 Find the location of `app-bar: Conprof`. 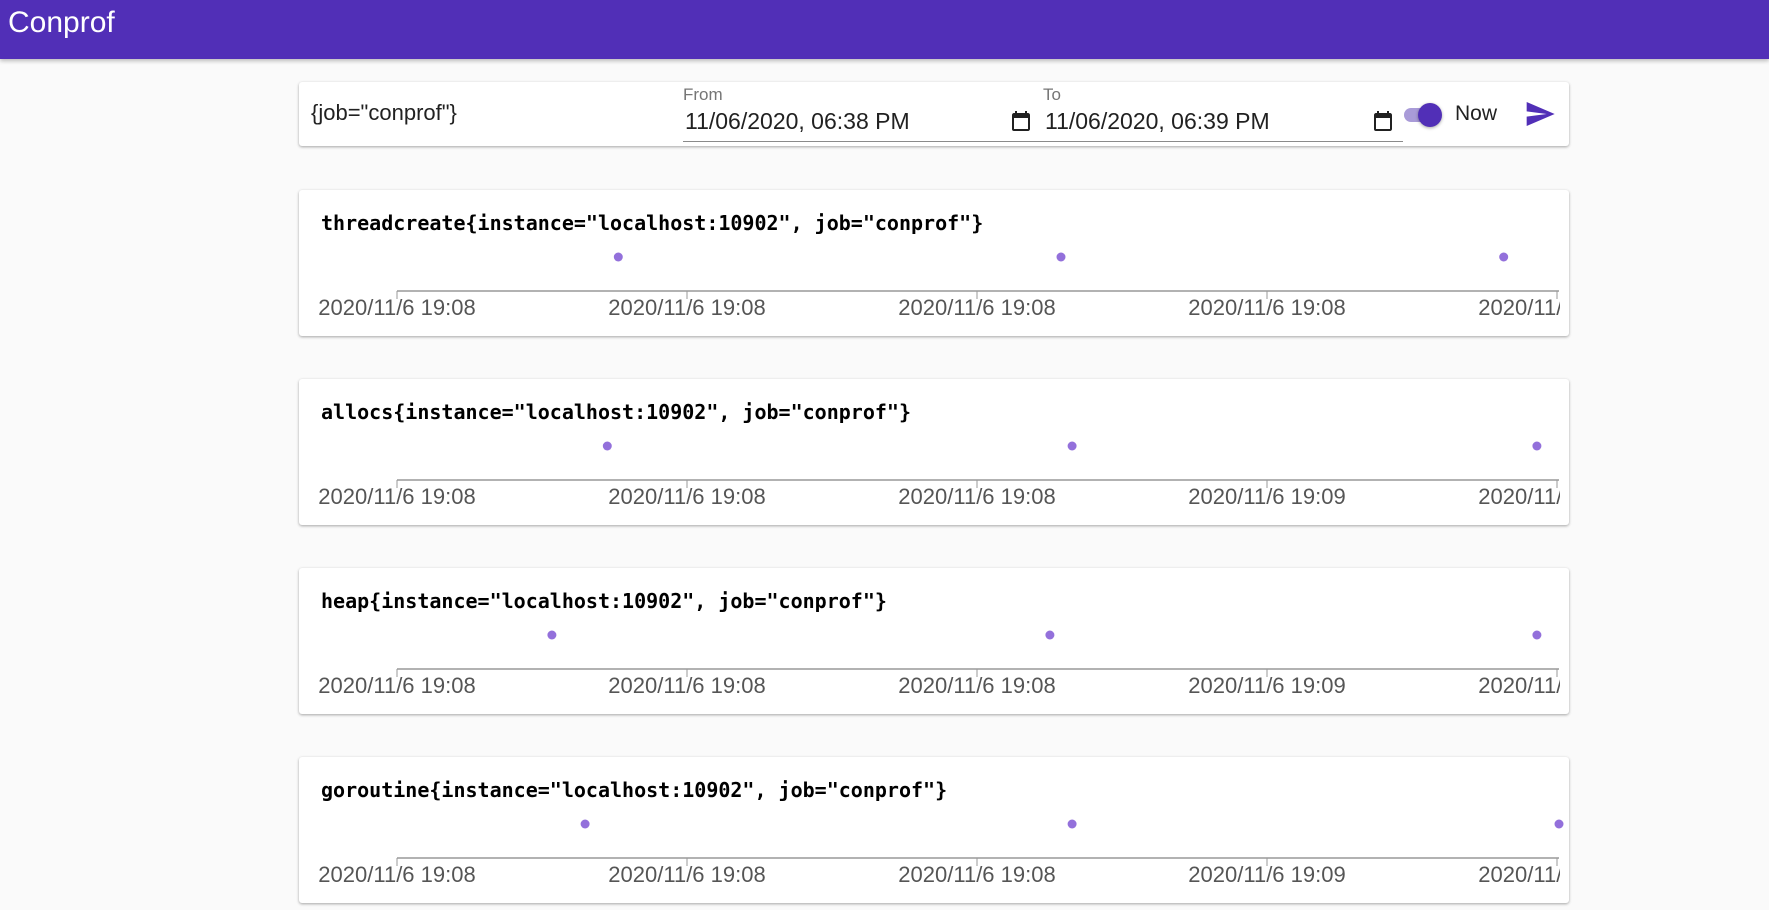

app-bar: Conprof is located at coordinates (884, 29).